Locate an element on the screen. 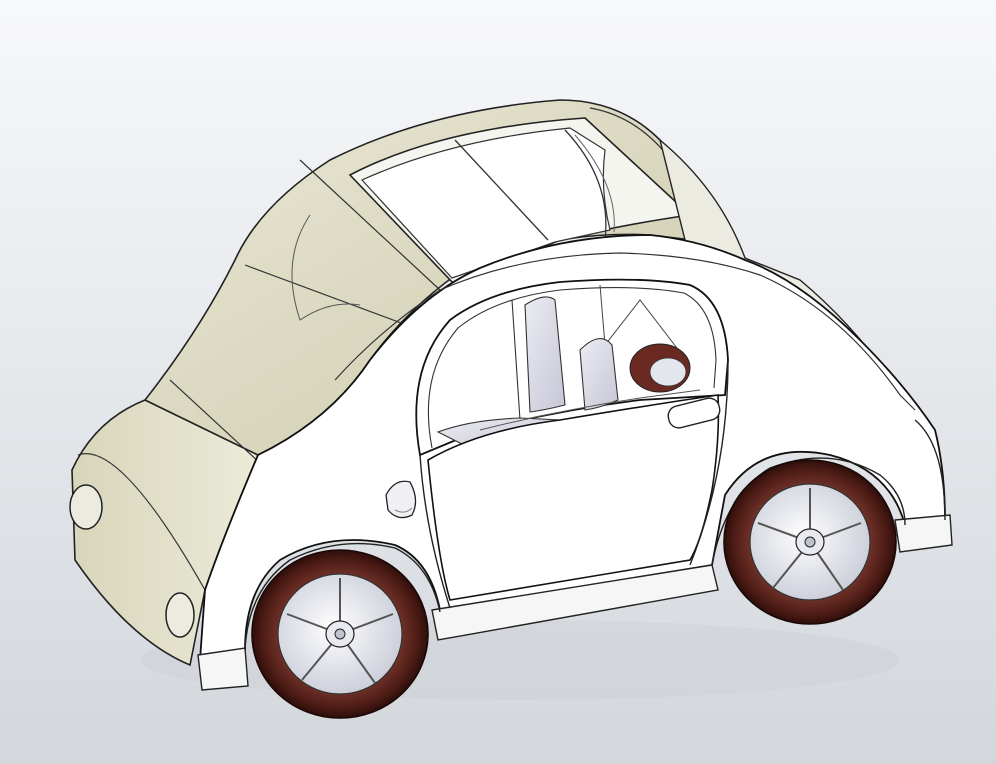 This screenshot has width=996, height=764. rear-bumper-lower is located at coordinates (223, 669).